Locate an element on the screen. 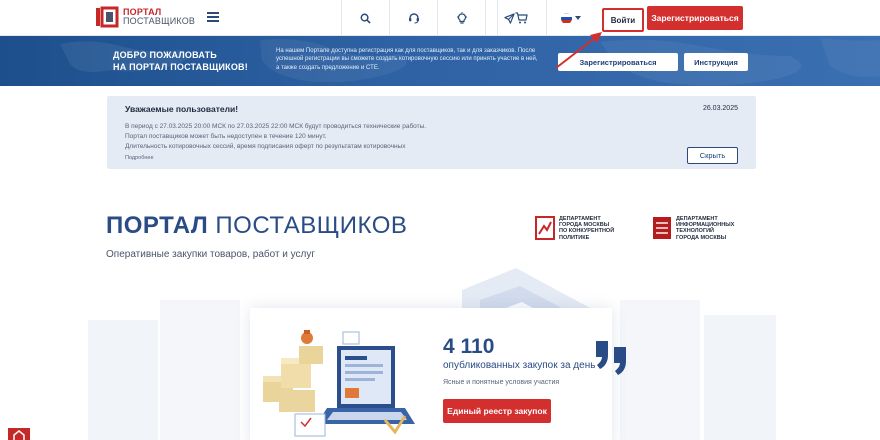 The height and width of the screenshot is (440, 880). page-title: ПОРТАЛ ПОСТАВЩИКОВ is located at coordinates (256, 226).